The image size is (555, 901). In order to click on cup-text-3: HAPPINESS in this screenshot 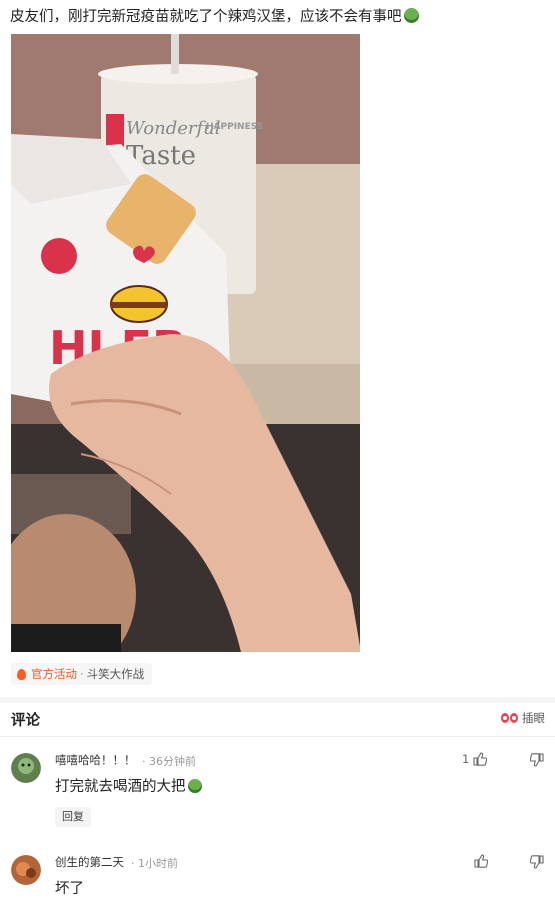, I will do `click(234, 127)`.